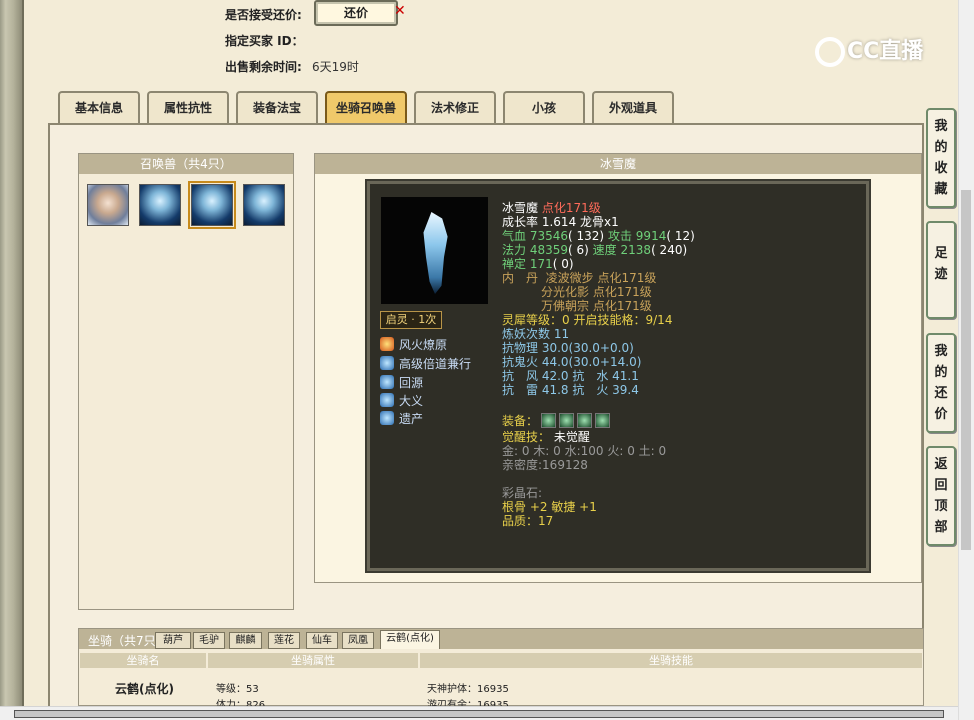 The height and width of the screenshot is (720, 974). Describe the element at coordinates (411, 383) in the screenshot. I see `skill-label: 回源` at that location.